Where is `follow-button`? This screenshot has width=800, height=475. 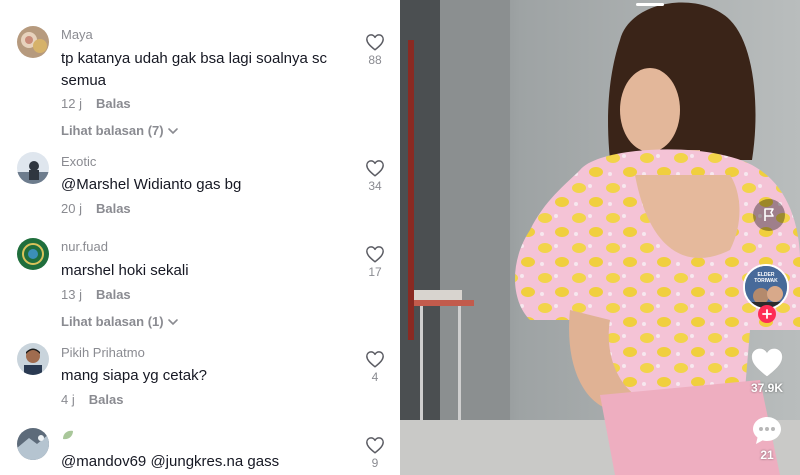
follow-button is located at coordinates (767, 314).